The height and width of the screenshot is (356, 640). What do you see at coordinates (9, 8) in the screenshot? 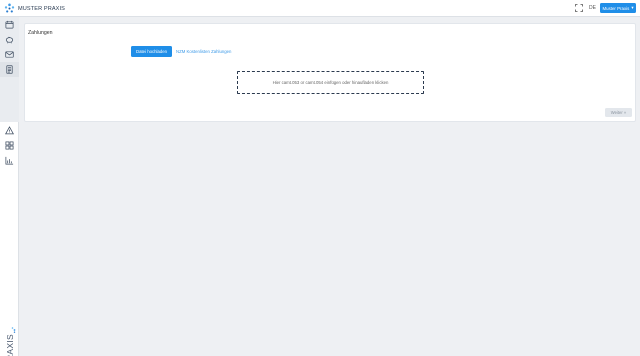
I see `praxis-logo-icon` at bounding box center [9, 8].